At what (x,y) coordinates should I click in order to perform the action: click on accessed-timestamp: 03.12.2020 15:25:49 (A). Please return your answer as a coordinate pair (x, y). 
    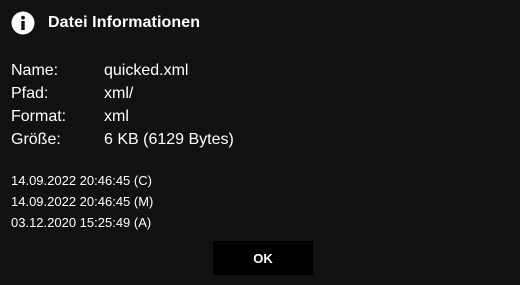
    Looking at the image, I should click on (81, 222).